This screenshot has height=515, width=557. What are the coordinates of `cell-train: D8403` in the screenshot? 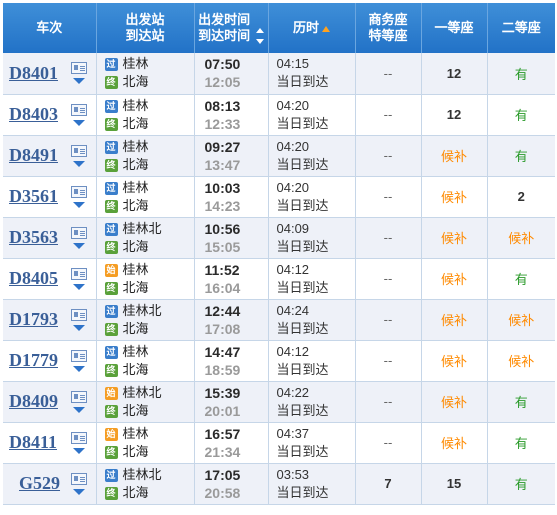 It's located at (50, 114).